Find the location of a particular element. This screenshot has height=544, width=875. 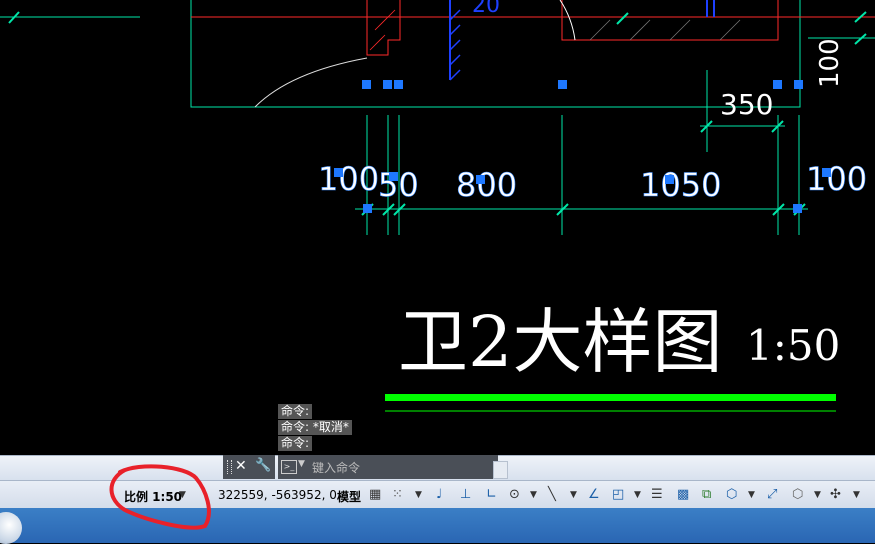

title-underline-thick is located at coordinates (610, 397).